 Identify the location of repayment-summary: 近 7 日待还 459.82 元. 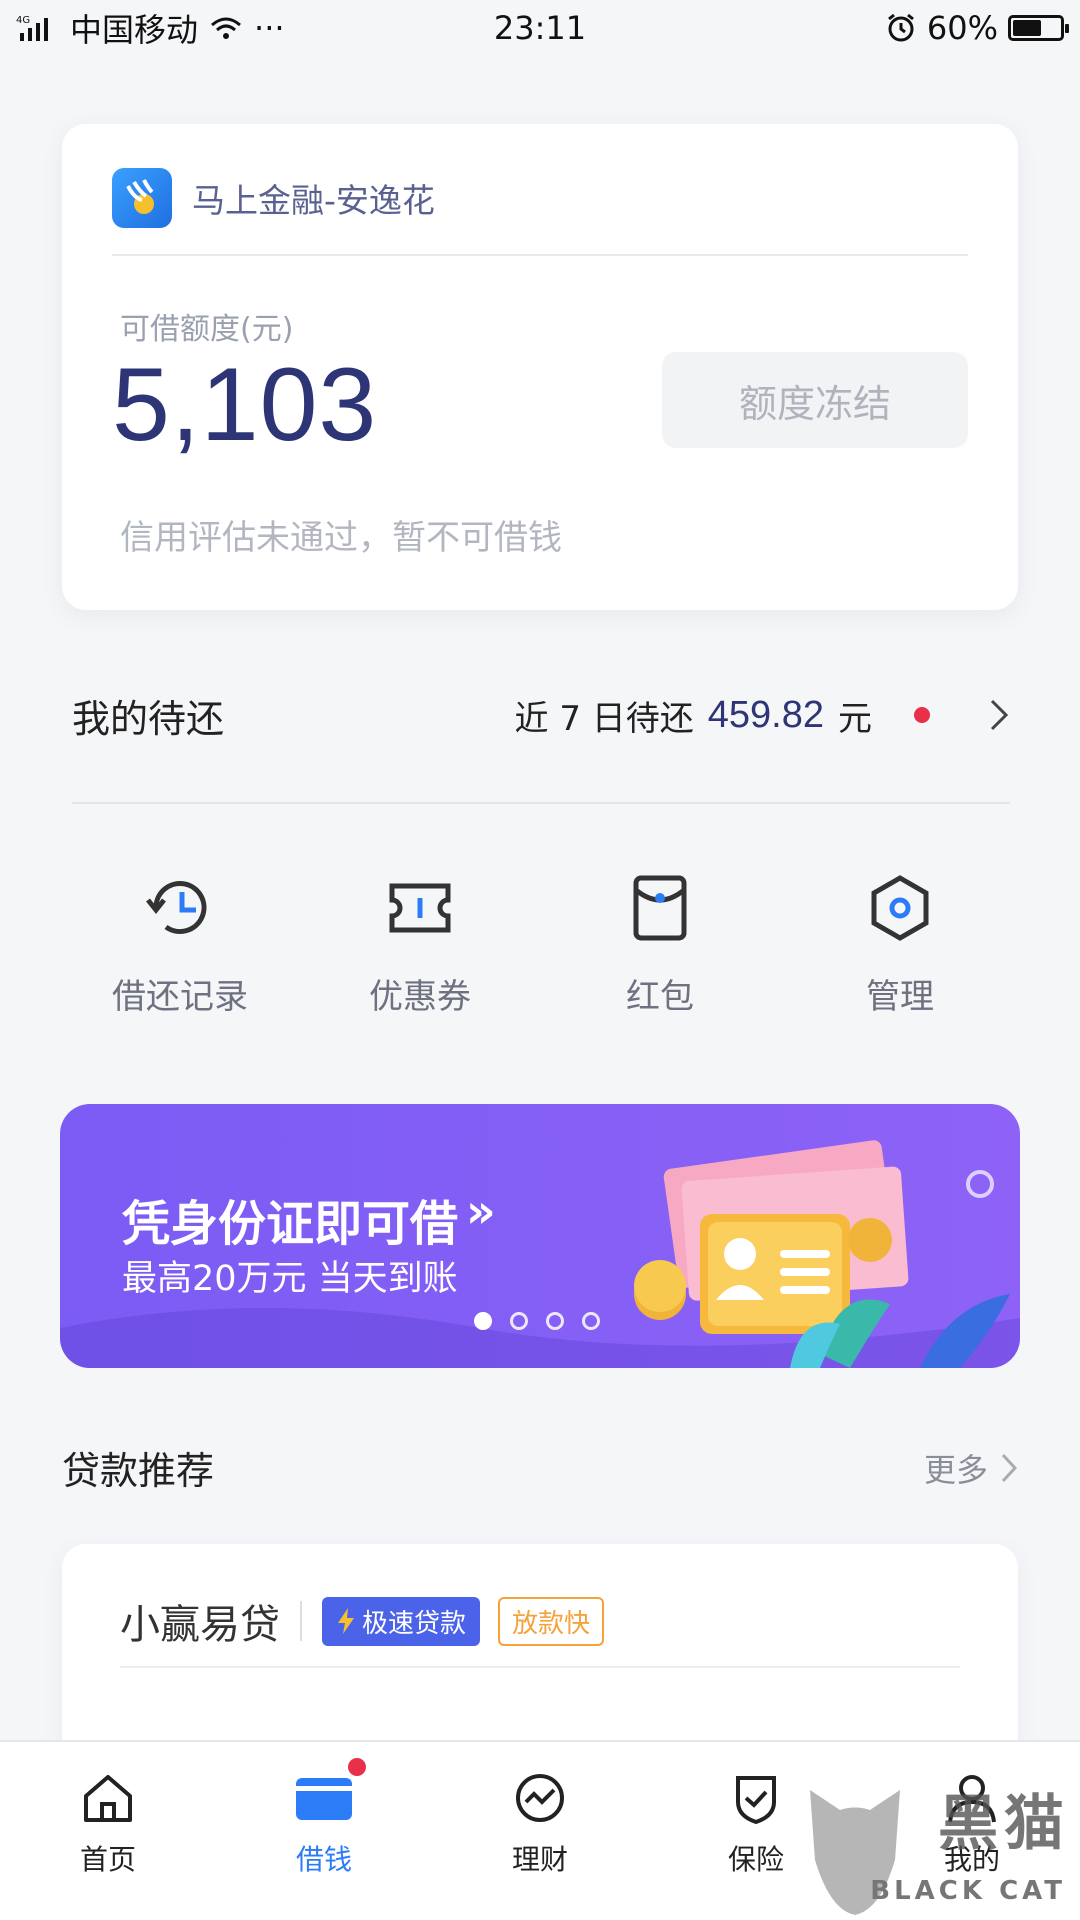
(762, 715).